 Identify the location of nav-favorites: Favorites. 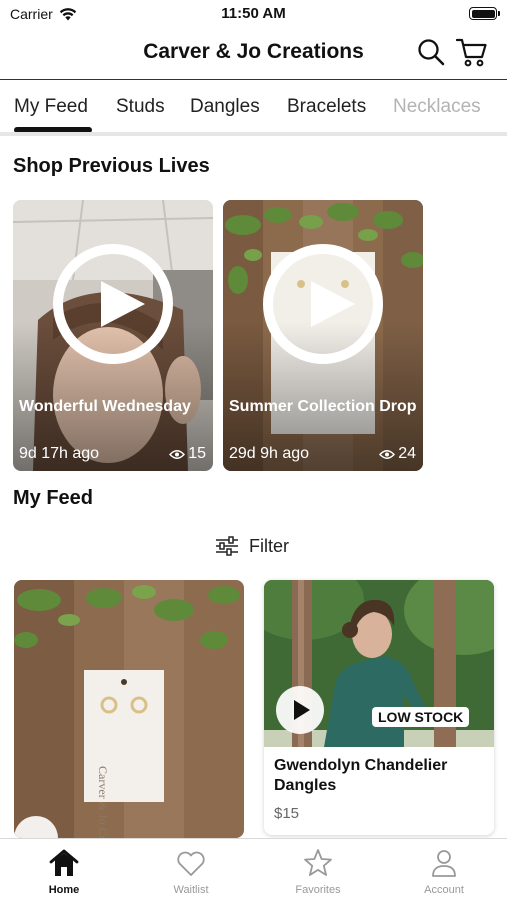
(318, 871).